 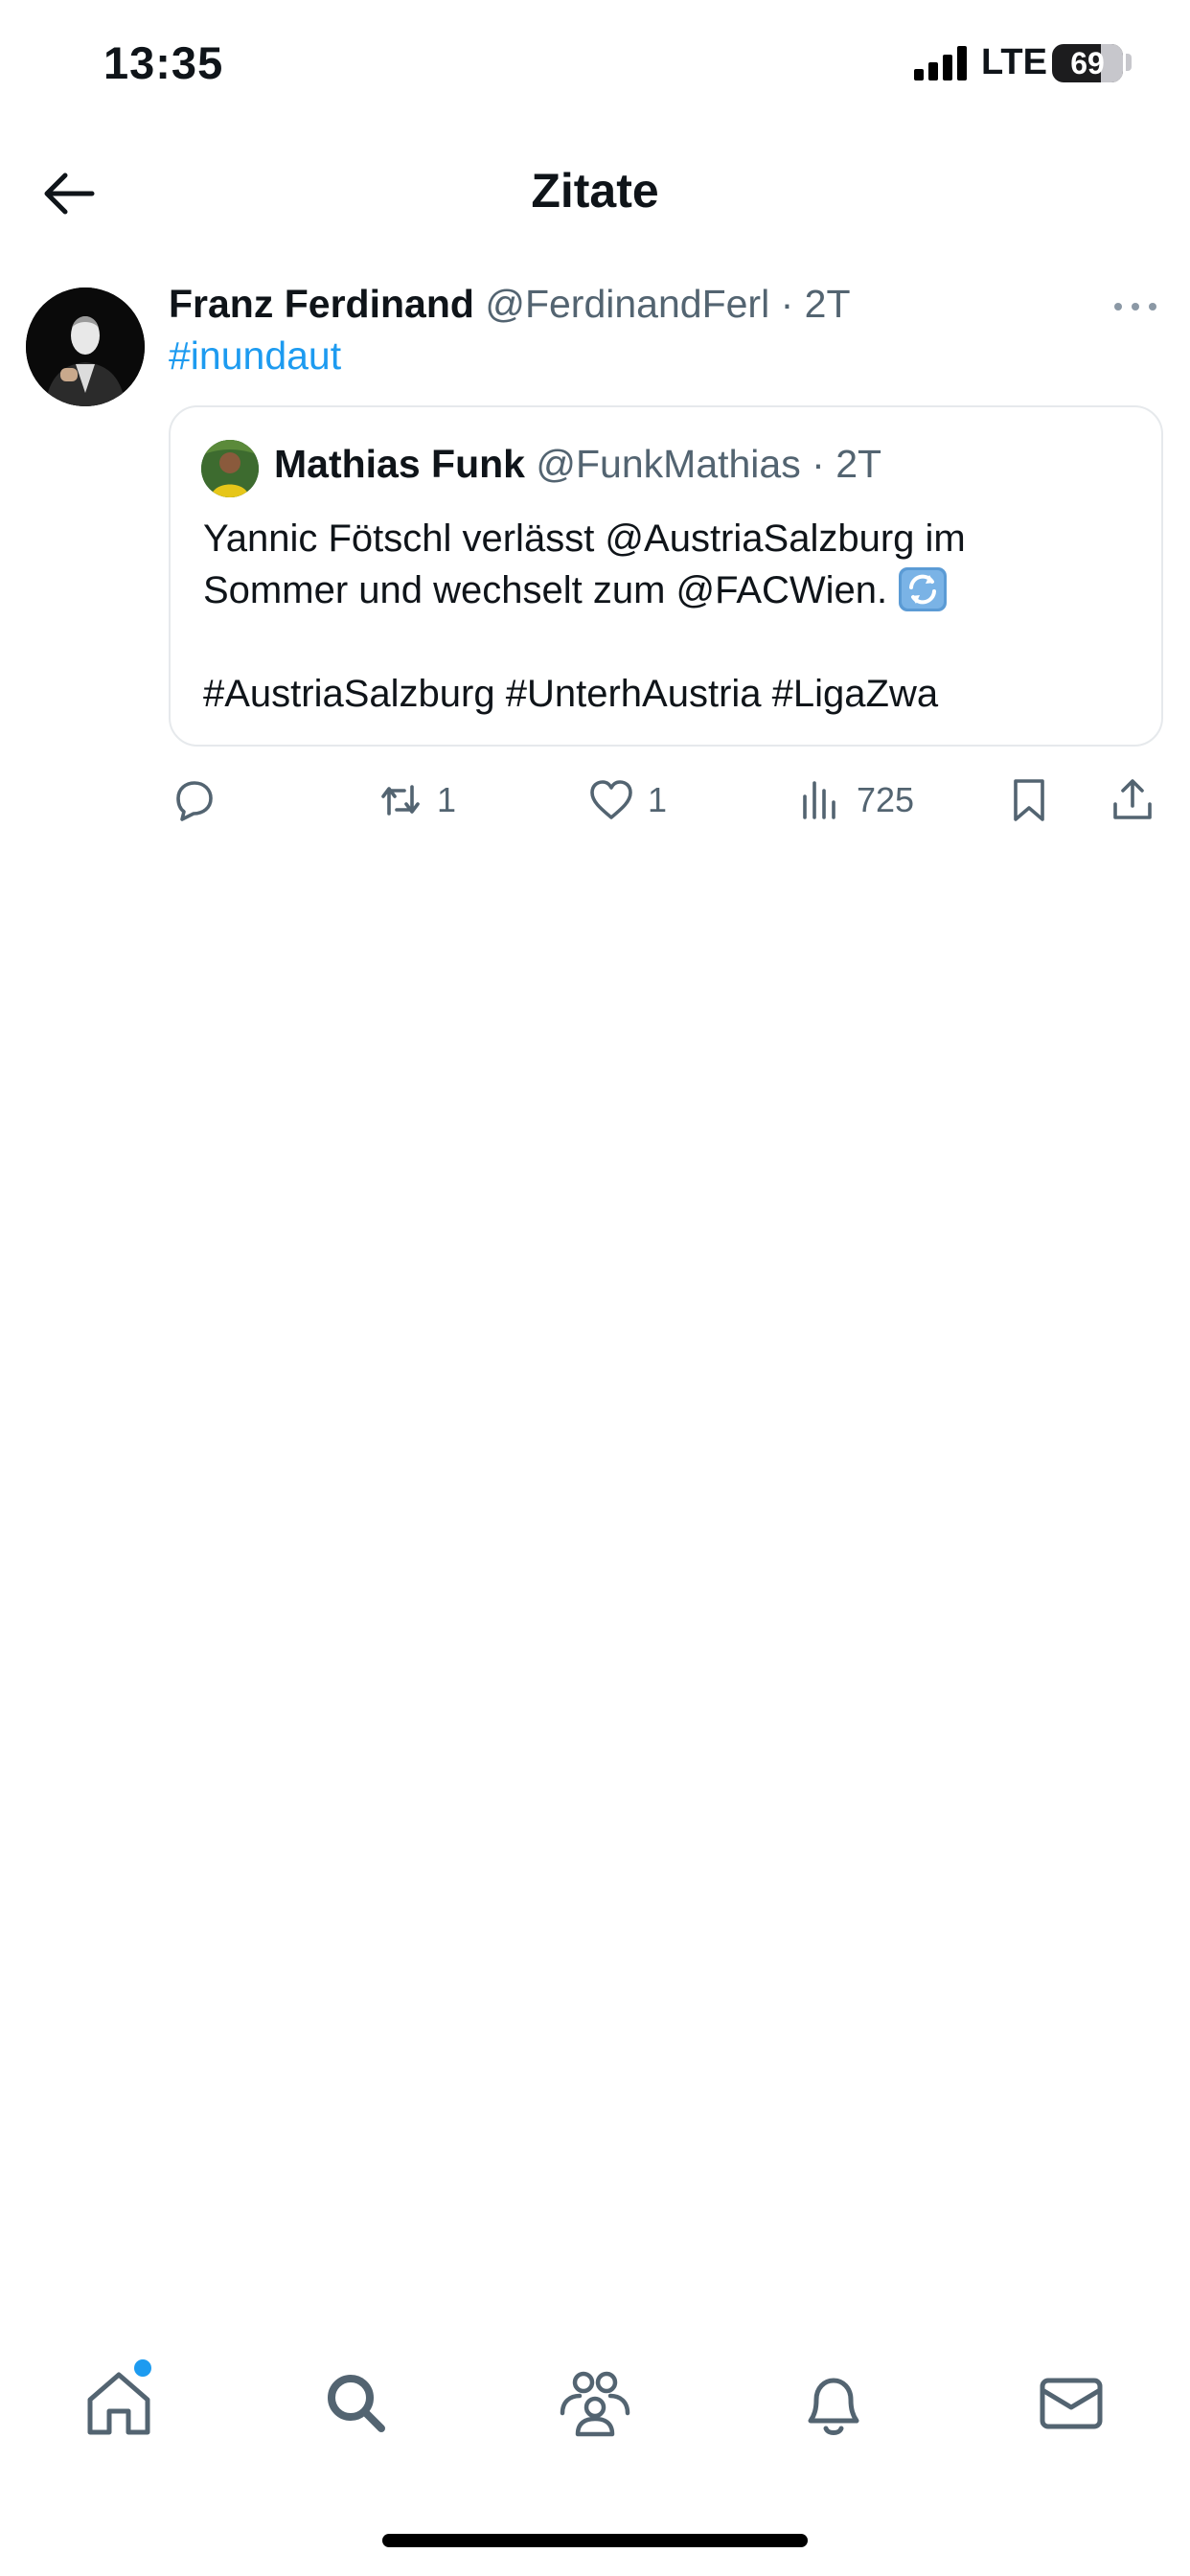 I want to click on quoted-tweet-age: 2T, so click(x=858, y=464).